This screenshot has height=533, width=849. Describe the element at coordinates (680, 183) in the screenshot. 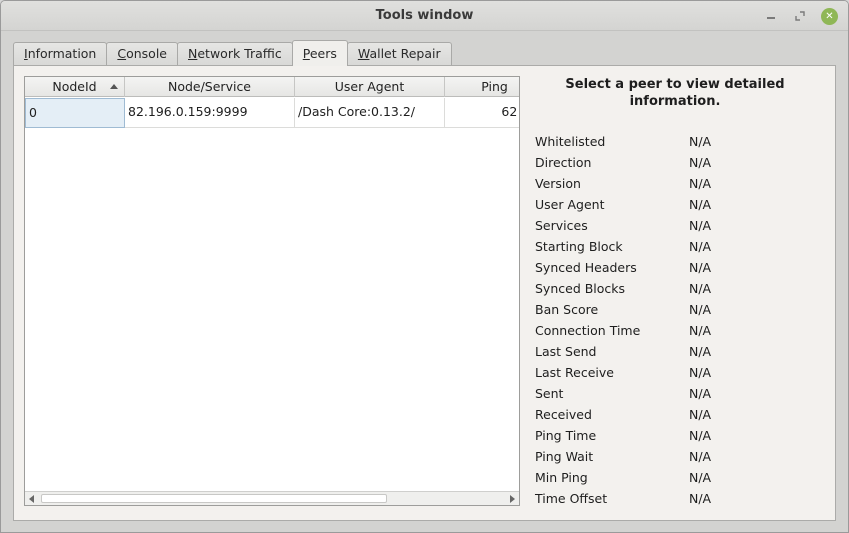

I see `detail-row: Version N/A` at that location.